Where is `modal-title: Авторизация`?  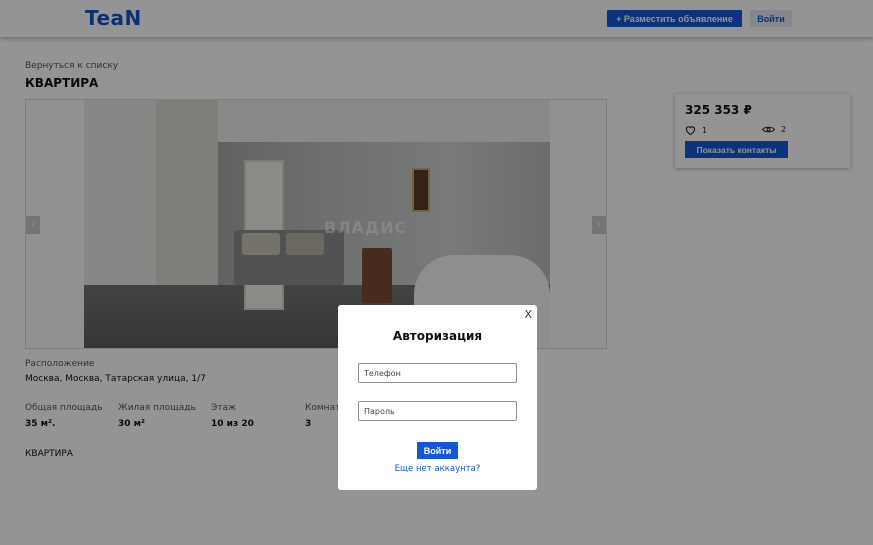 modal-title: Авторизация is located at coordinates (437, 336).